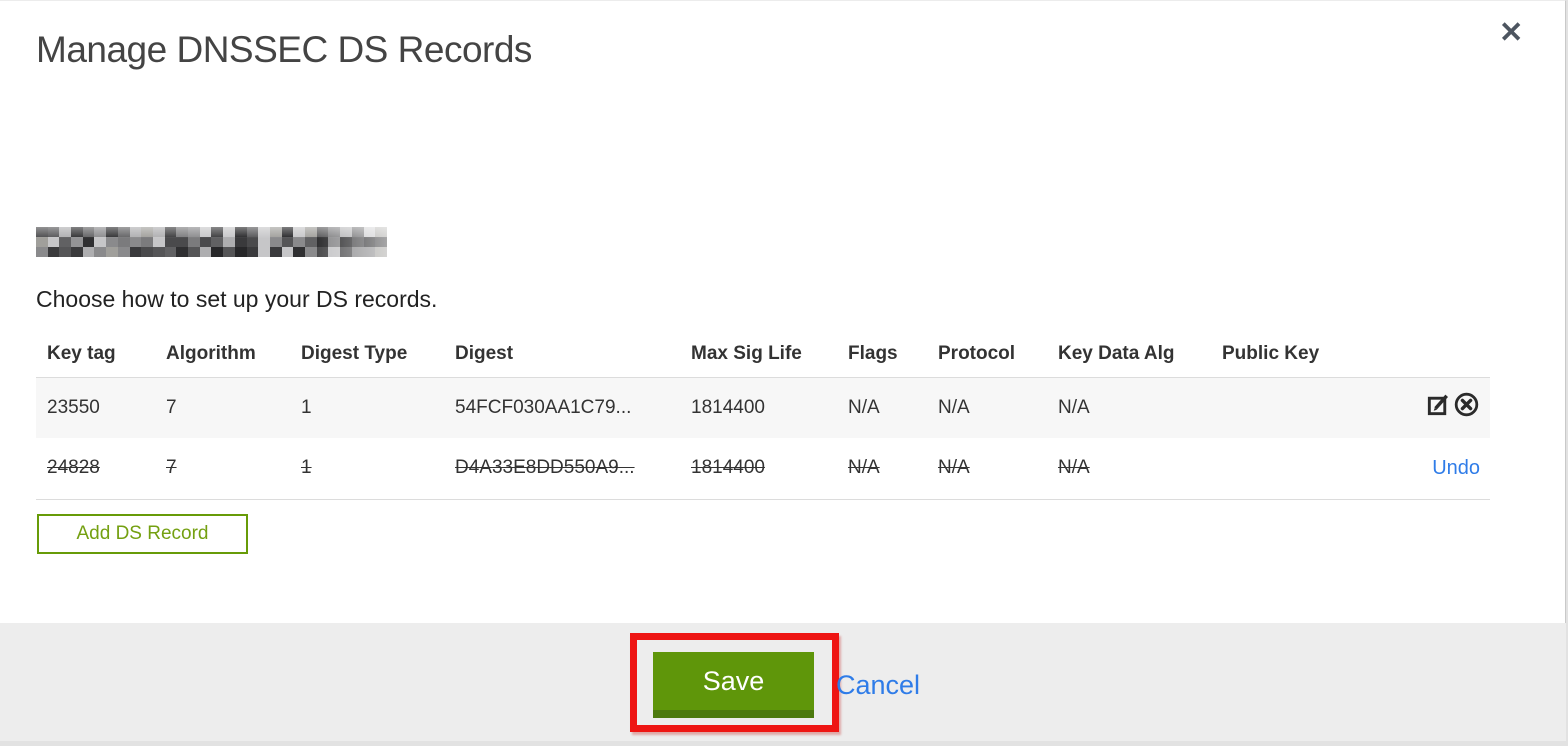  What do you see at coordinates (484, 353) in the screenshot?
I see `col-header-digest: Digest` at bounding box center [484, 353].